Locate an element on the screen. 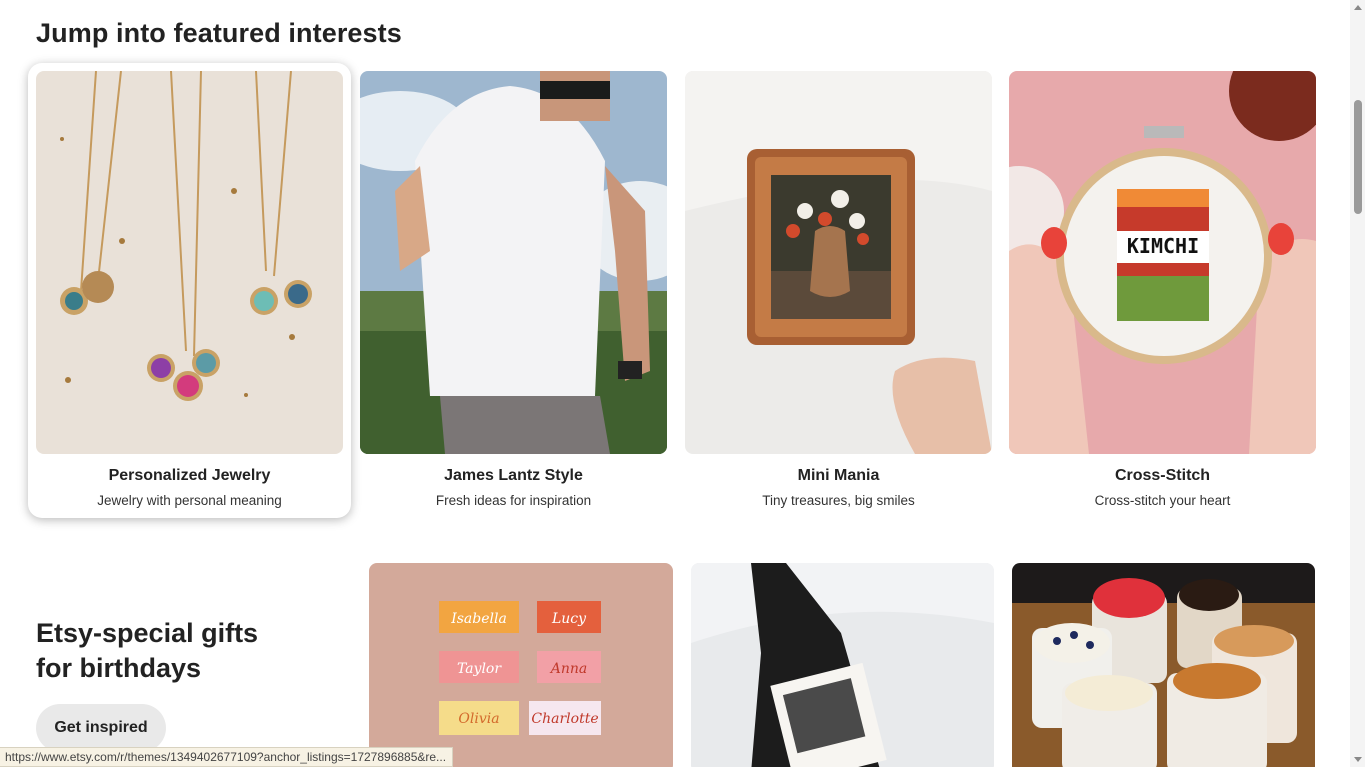  scrollbar-thumb is located at coordinates (1358, 157).